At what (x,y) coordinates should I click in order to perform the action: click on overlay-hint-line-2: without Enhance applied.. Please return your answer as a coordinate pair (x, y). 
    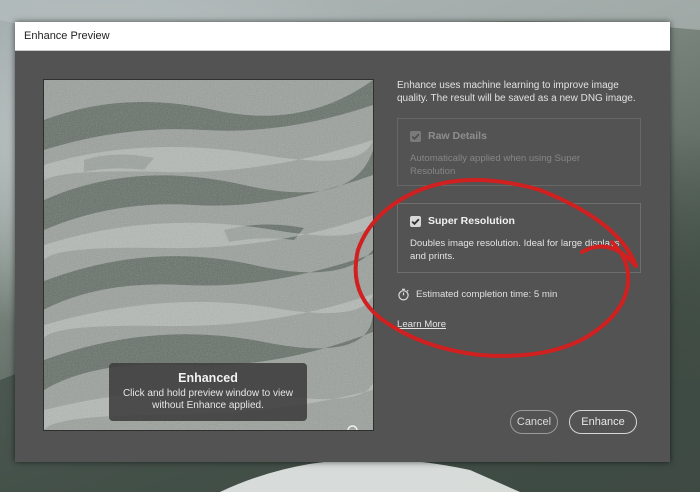
    Looking at the image, I should click on (208, 405).